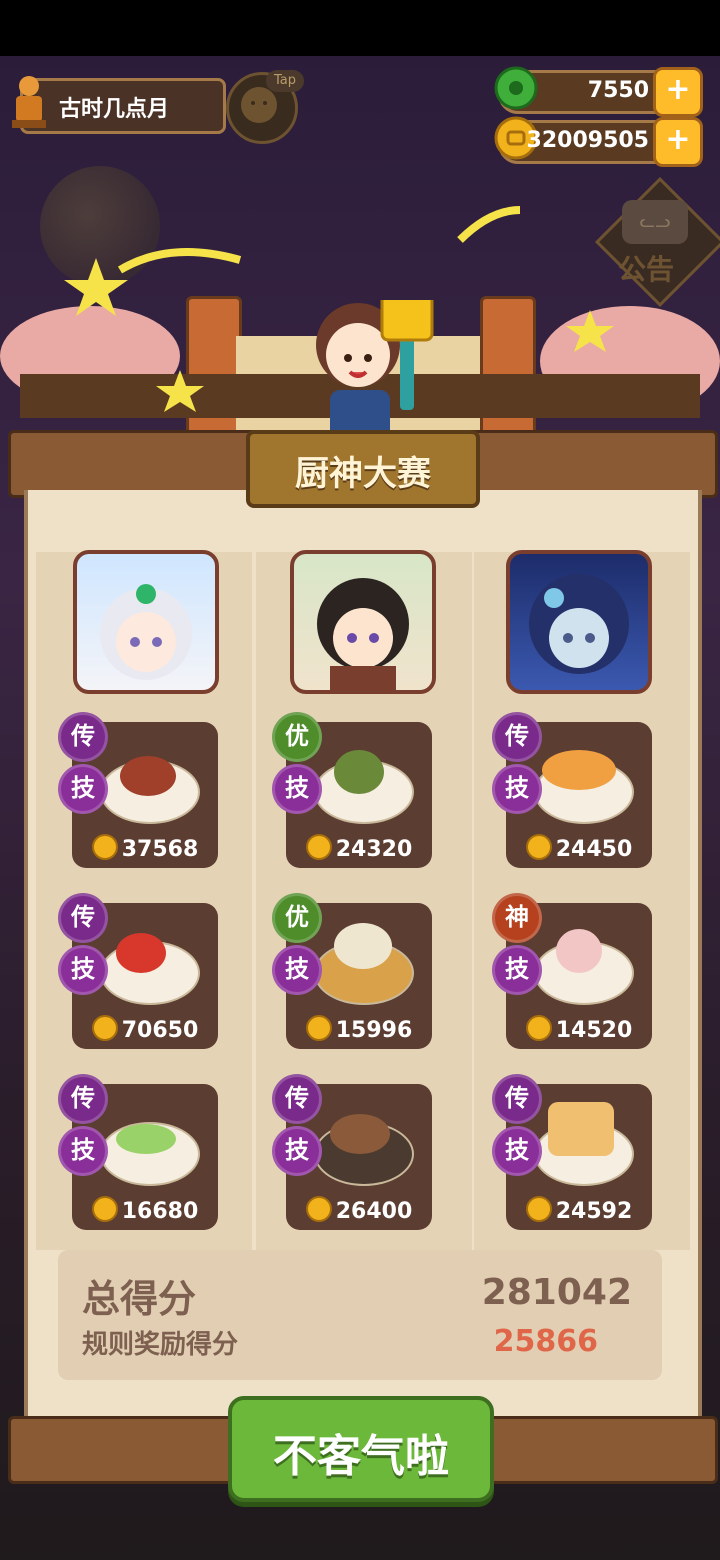 This screenshot has width=720, height=1560. I want to click on chef-3-face, so click(579, 624).